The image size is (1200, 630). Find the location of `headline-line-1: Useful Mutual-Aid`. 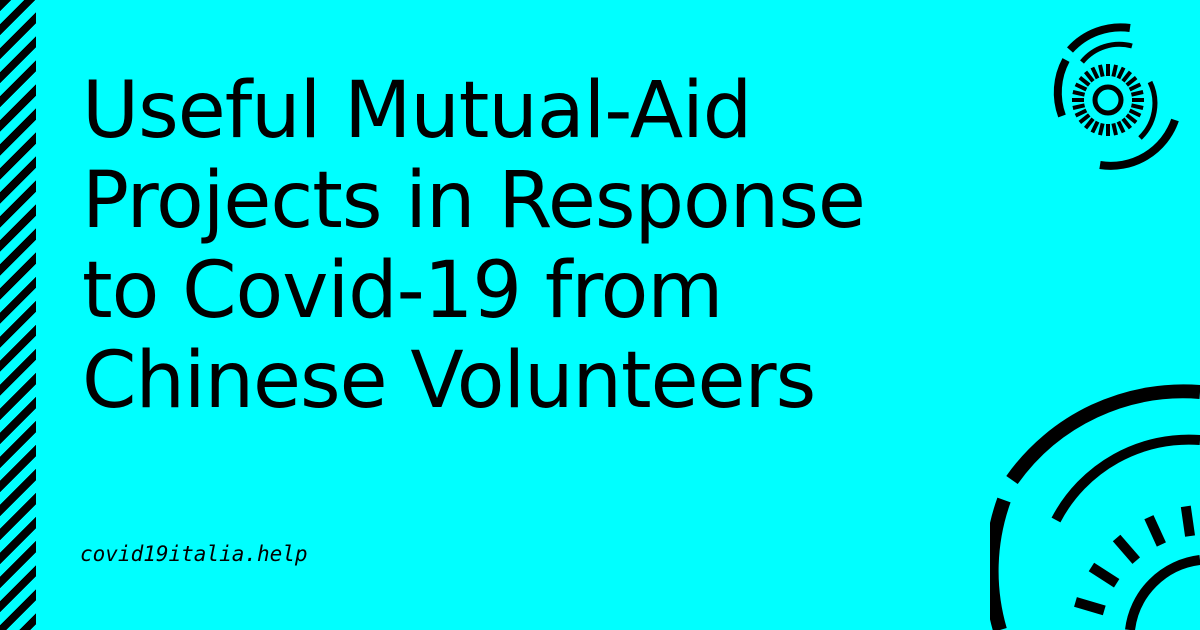

headline-line-1: Useful Mutual-Aid is located at coordinates (417, 111).